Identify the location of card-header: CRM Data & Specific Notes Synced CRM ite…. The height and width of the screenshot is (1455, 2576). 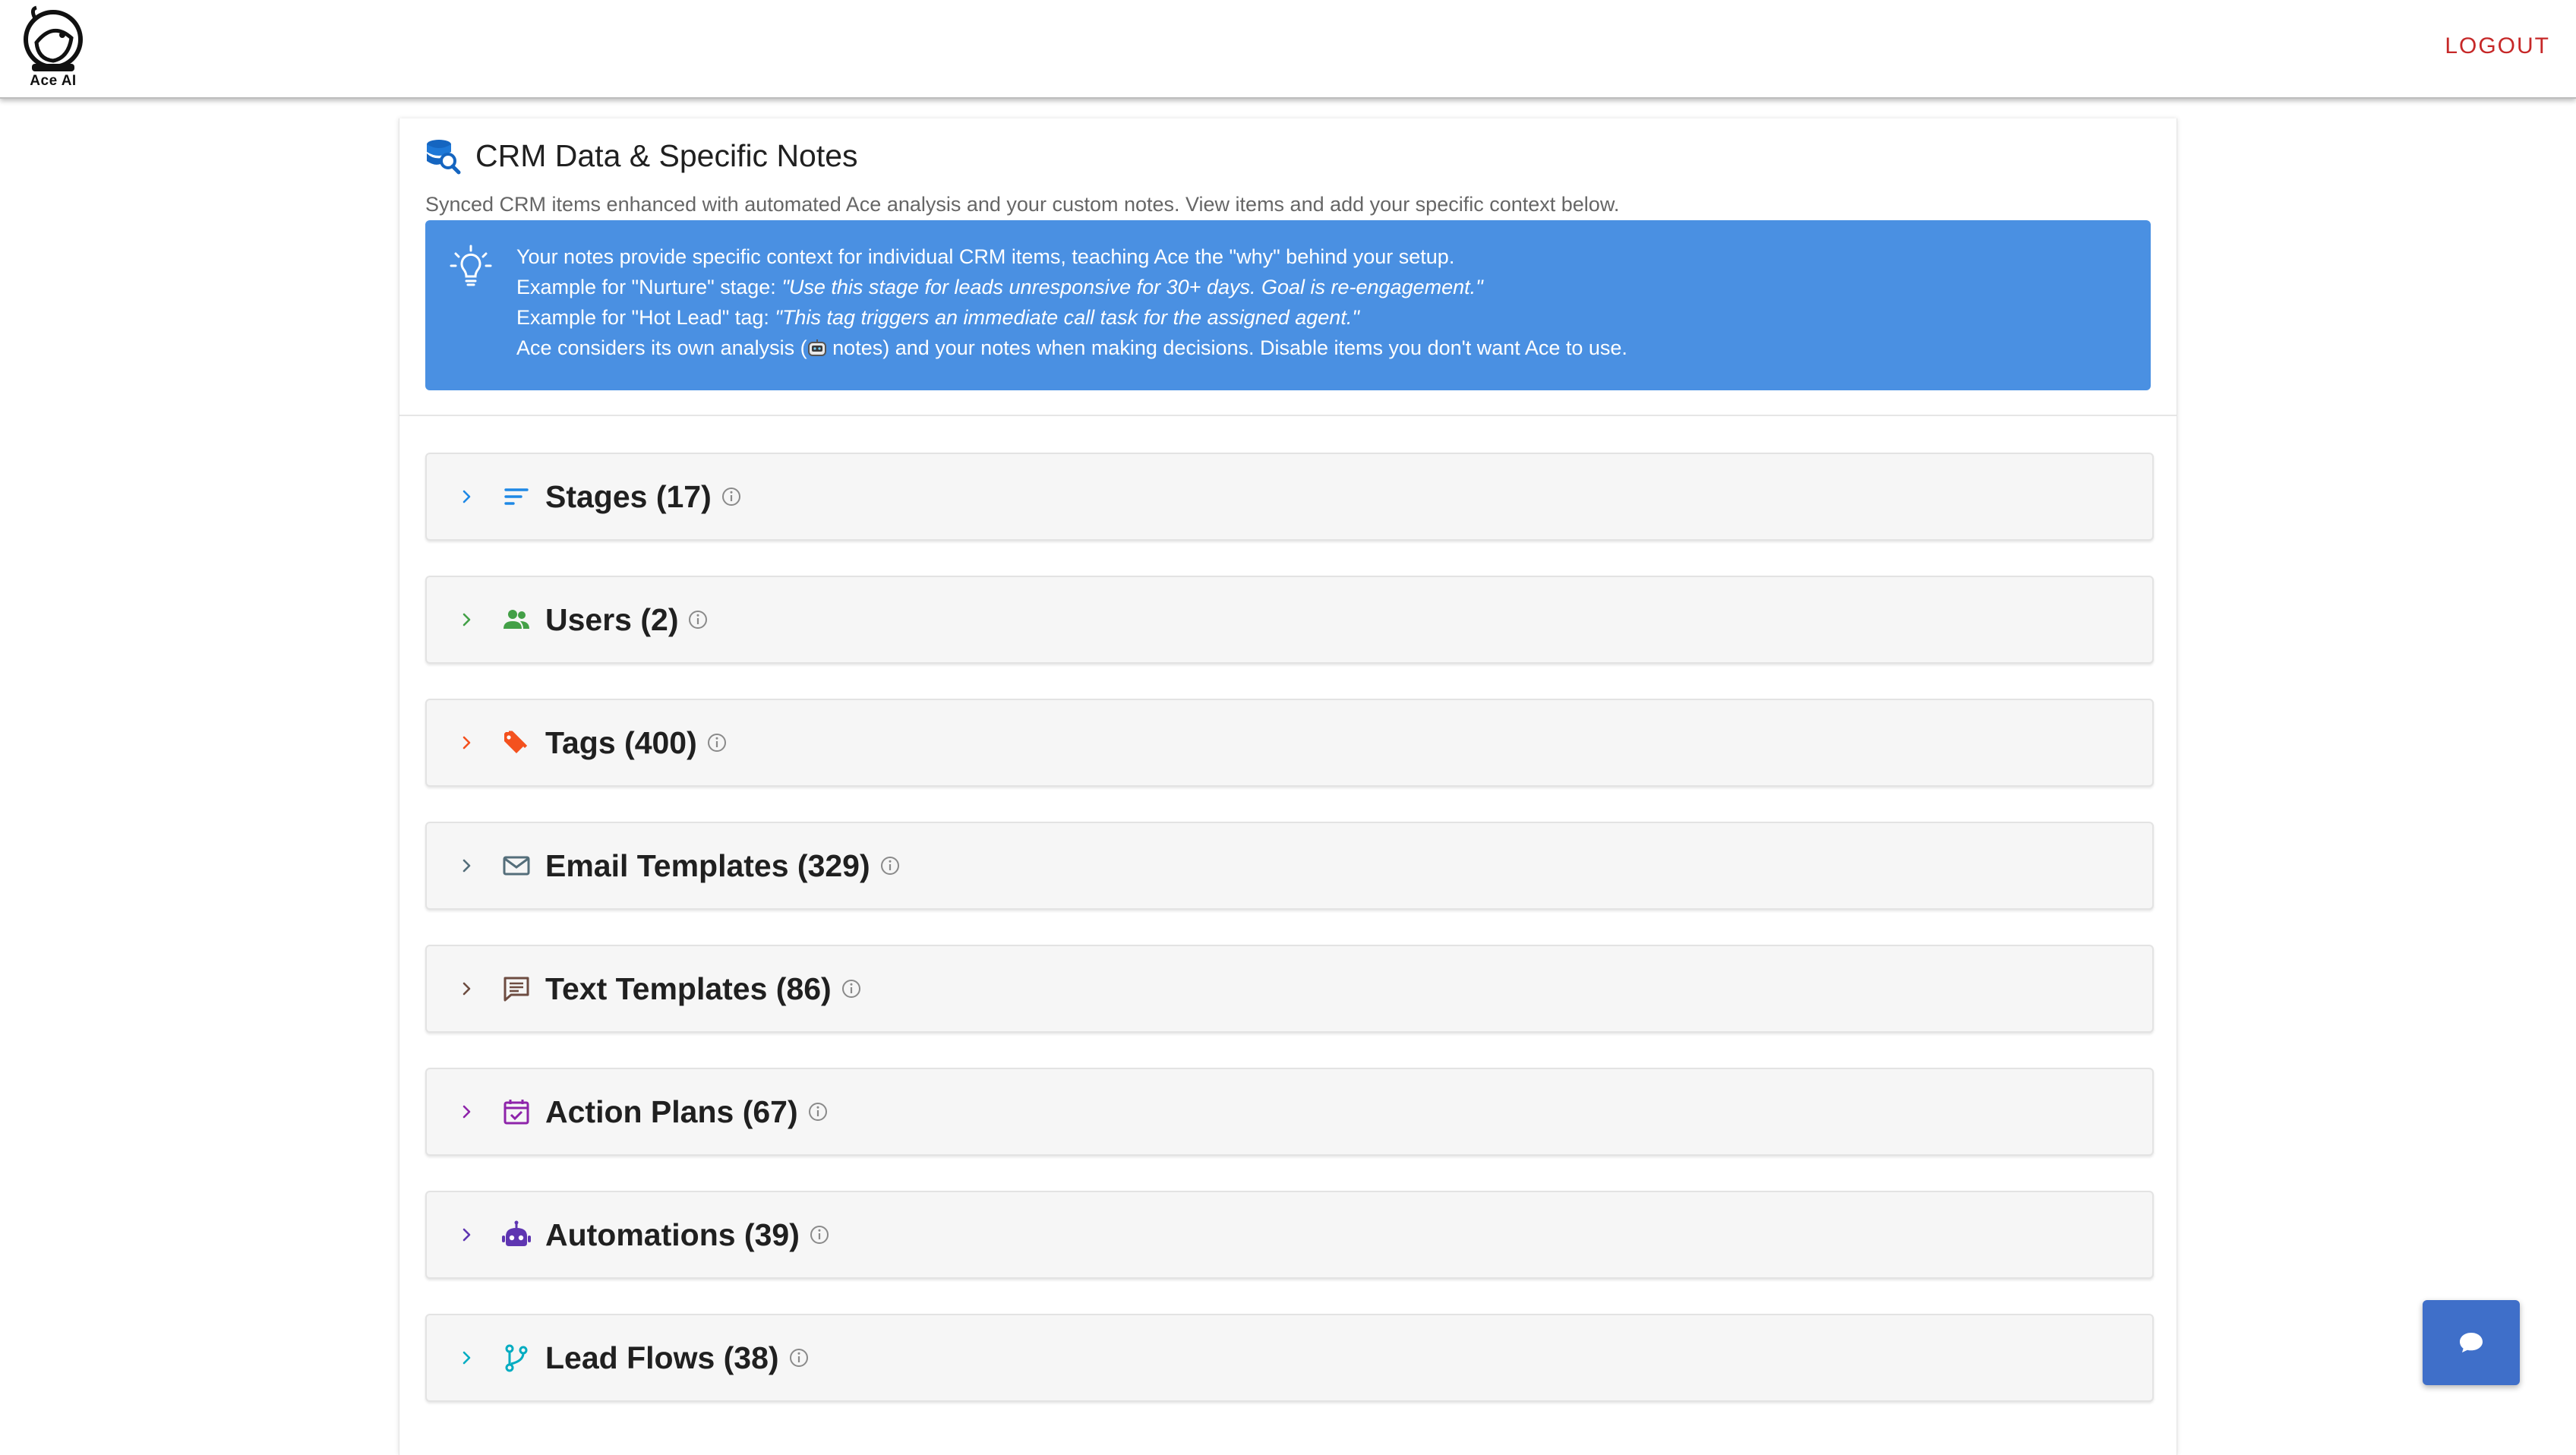
(1288, 267).